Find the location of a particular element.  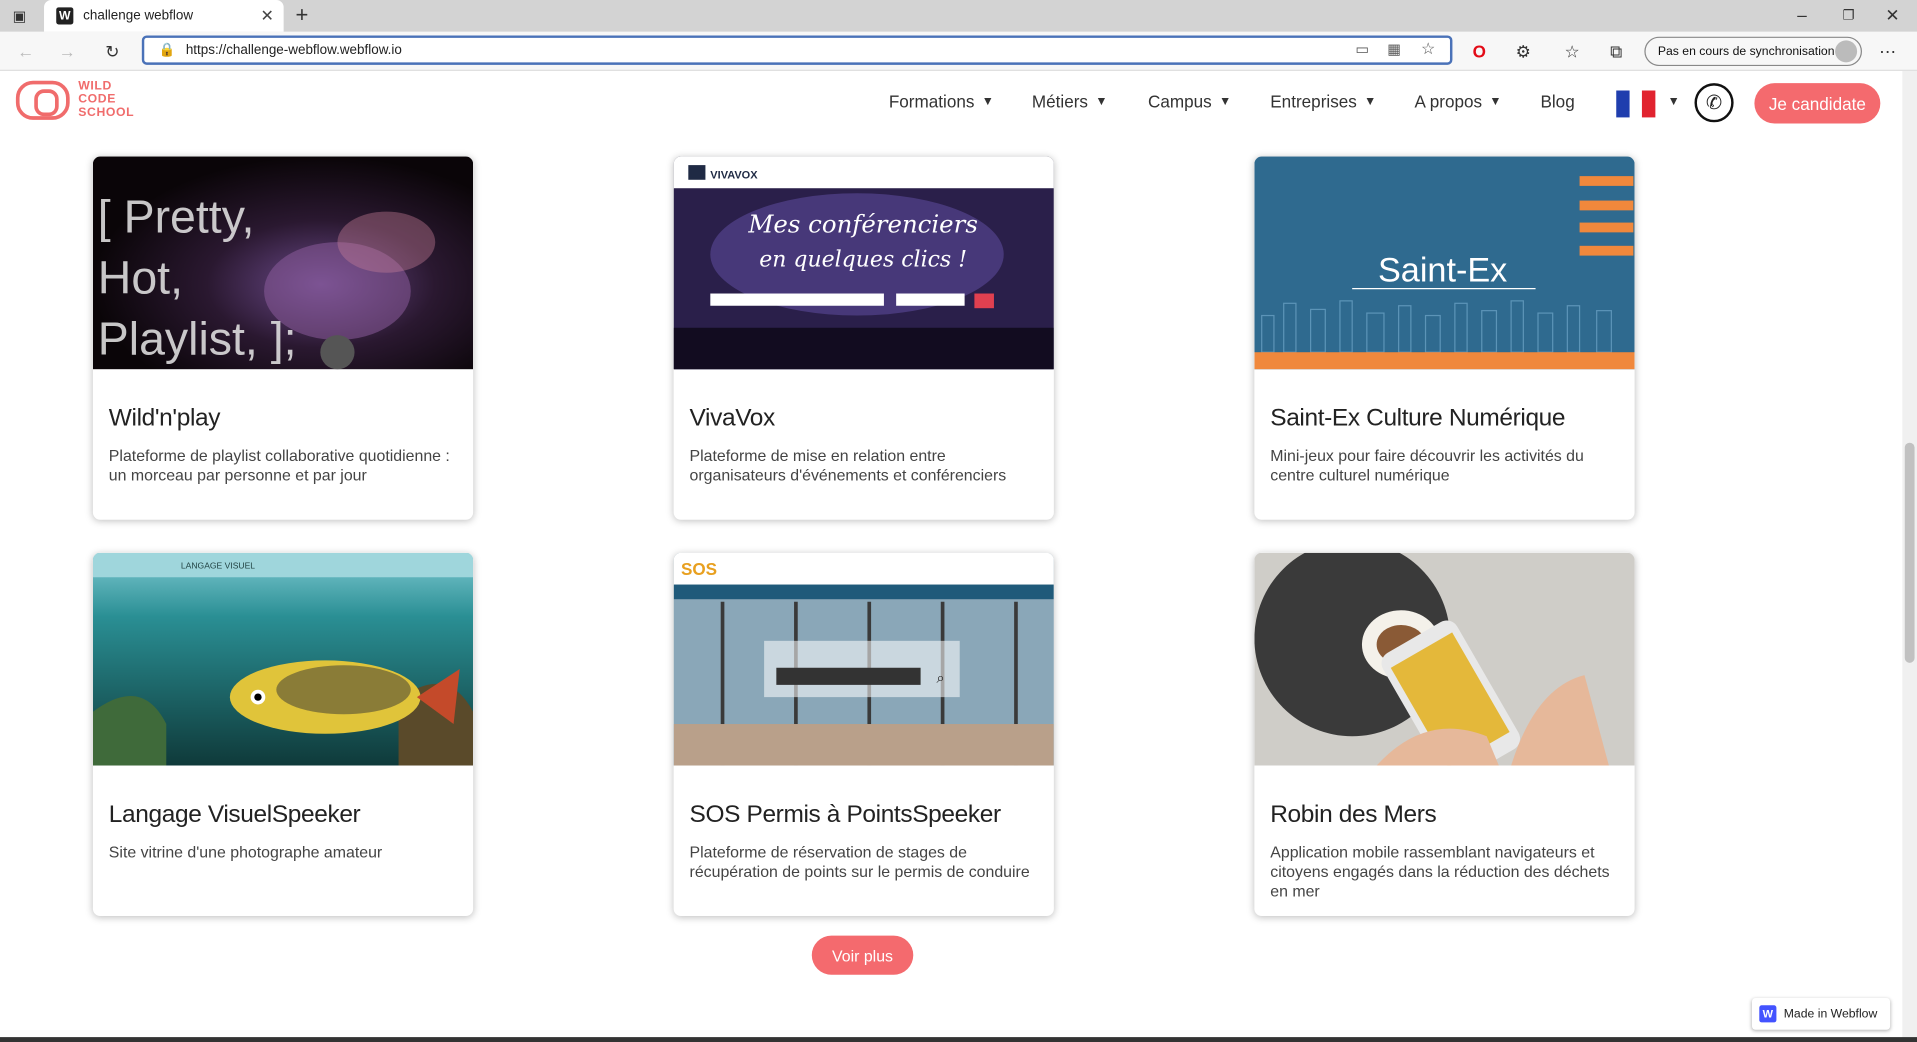

collections-icon: ⧉ is located at coordinates (1616, 51).